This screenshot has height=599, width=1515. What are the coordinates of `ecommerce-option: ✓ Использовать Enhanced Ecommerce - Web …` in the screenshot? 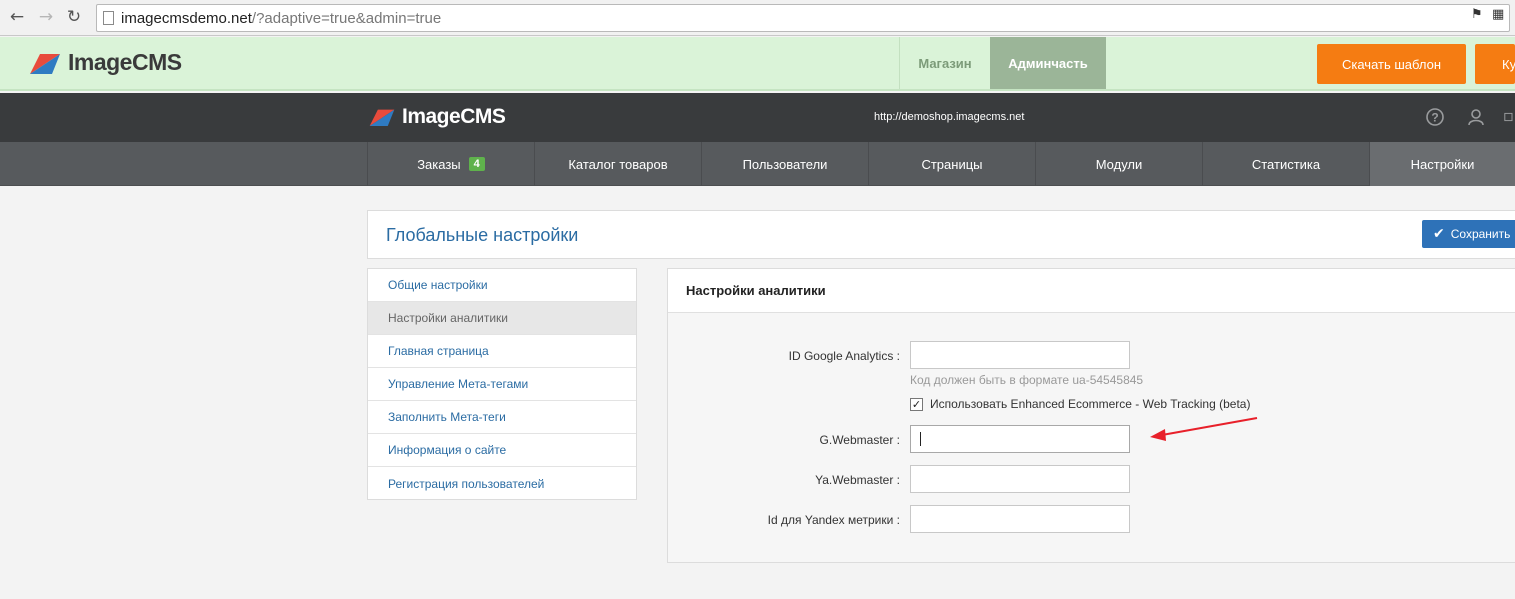 It's located at (1080, 404).